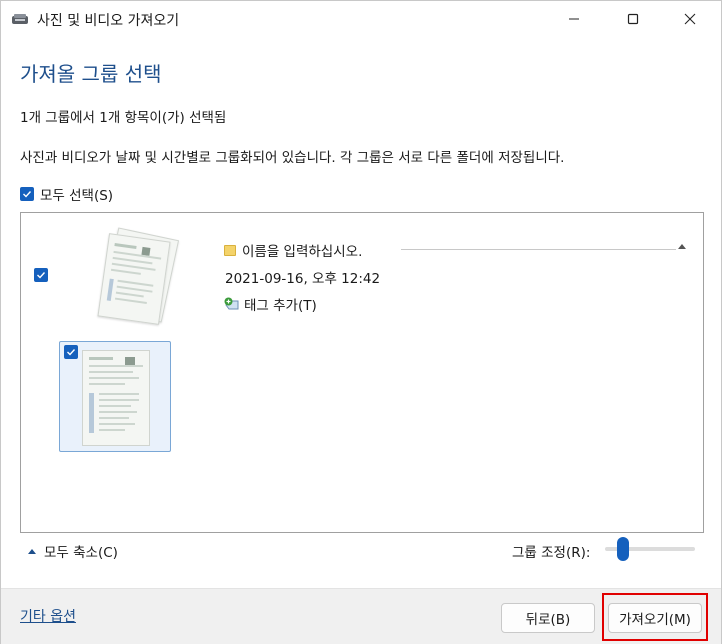  I want to click on group-name-field: 이름을 입력하십시오., so click(293, 250).